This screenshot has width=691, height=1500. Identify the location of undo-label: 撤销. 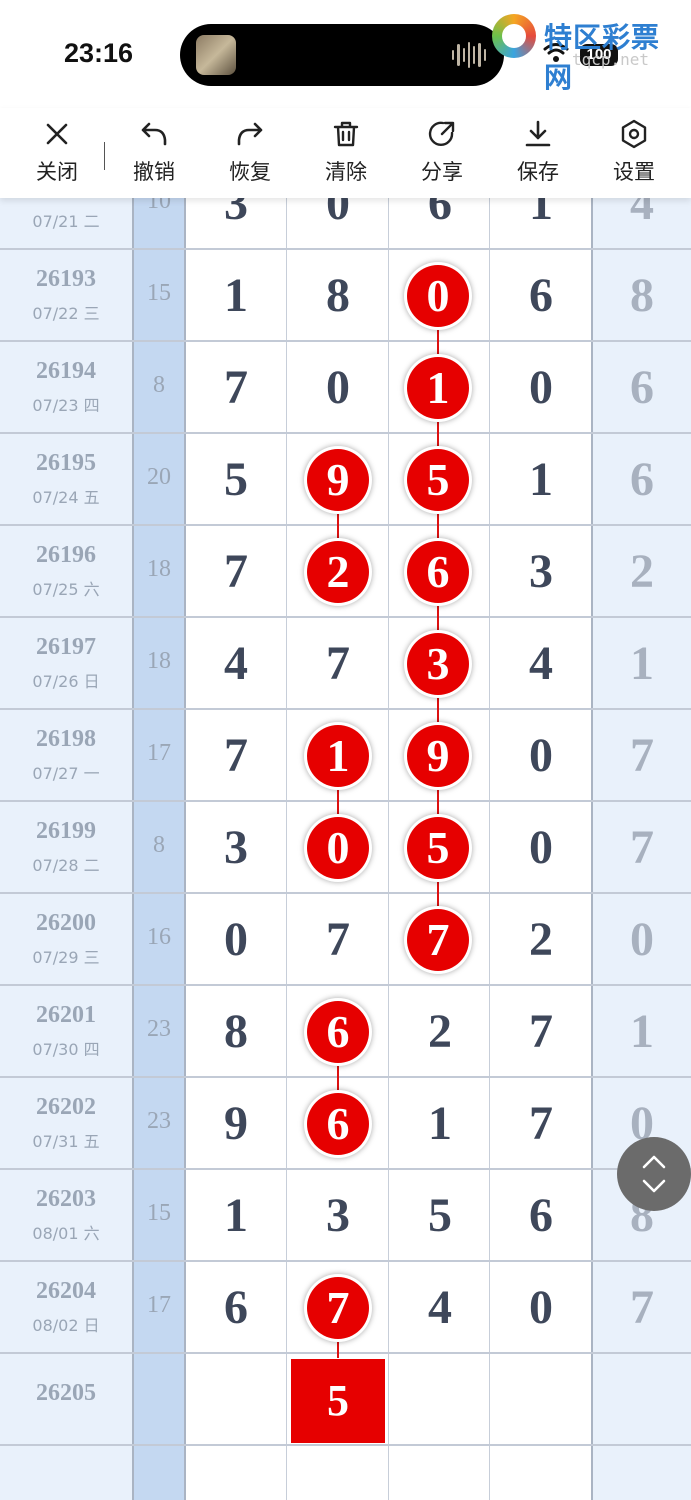
(154, 172).